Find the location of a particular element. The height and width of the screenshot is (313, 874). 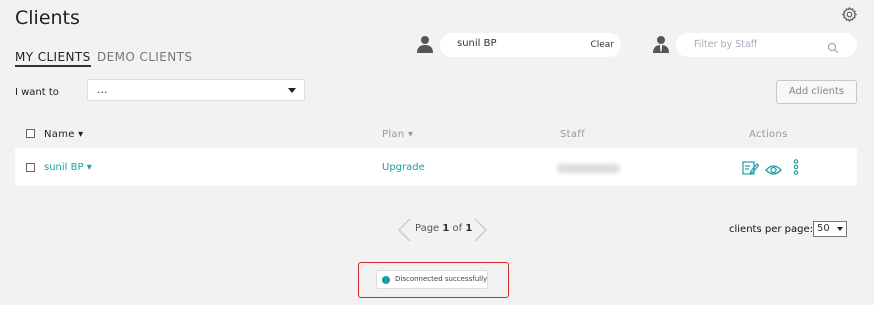

search-value: sunil BP is located at coordinates (477, 43).